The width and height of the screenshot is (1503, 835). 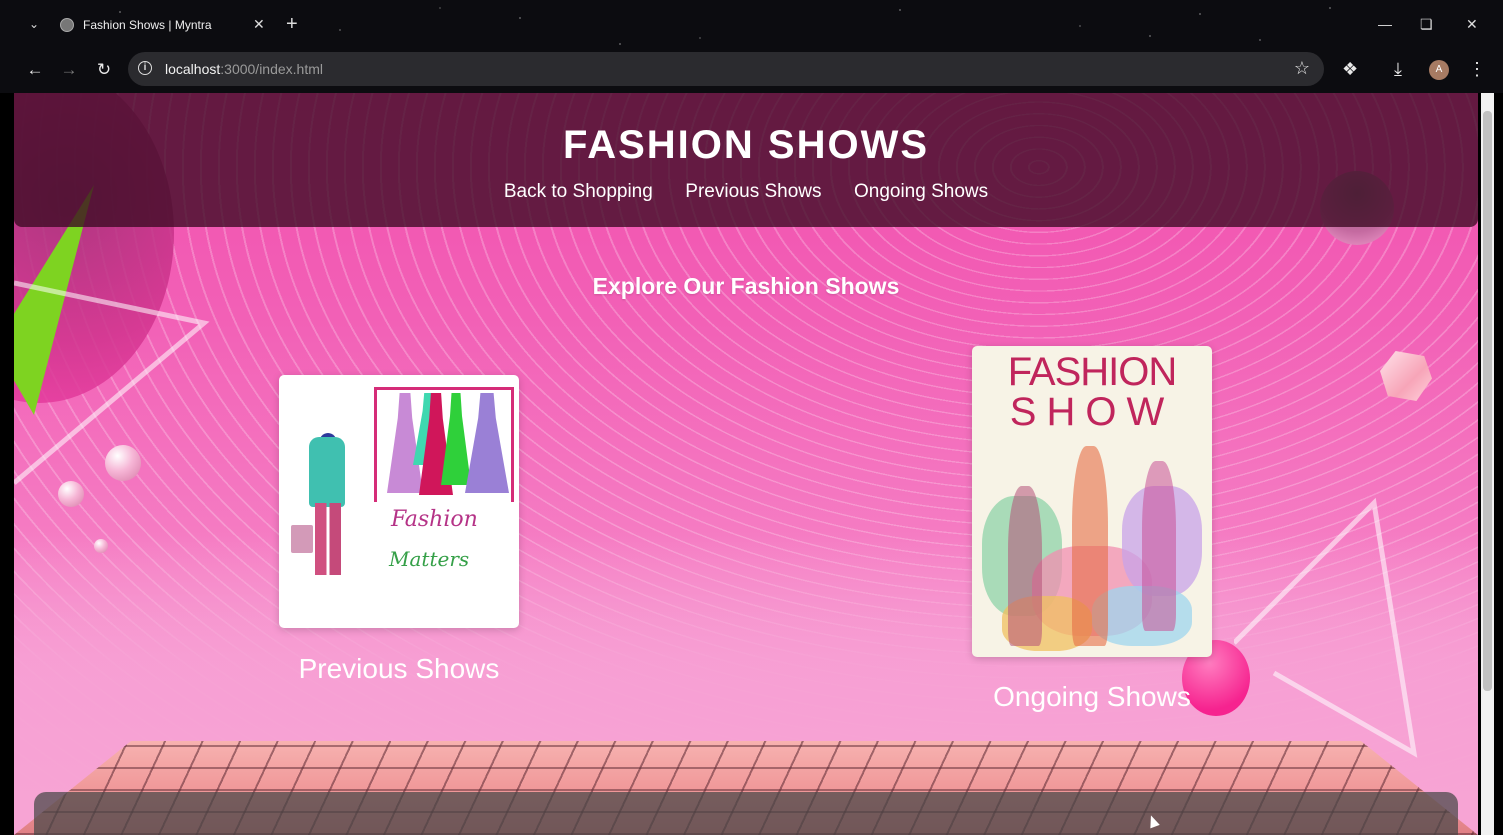 What do you see at coordinates (35, 70) in the screenshot?
I see `back-icon: ←` at bounding box center [35, 70].